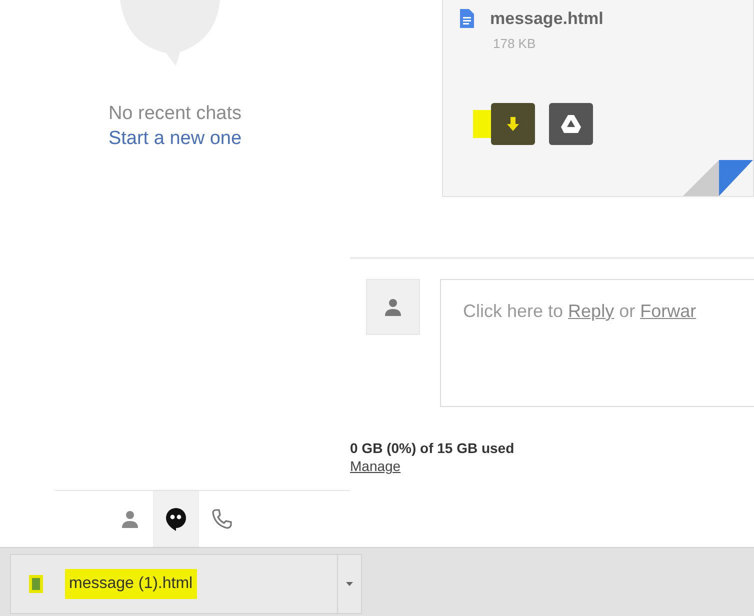 This screenshot has height=616, width=754. What do you see at coordinates (718, 178) in the screenshot?
I see `corner-fold-drawing` at bounding box center [718, 178].